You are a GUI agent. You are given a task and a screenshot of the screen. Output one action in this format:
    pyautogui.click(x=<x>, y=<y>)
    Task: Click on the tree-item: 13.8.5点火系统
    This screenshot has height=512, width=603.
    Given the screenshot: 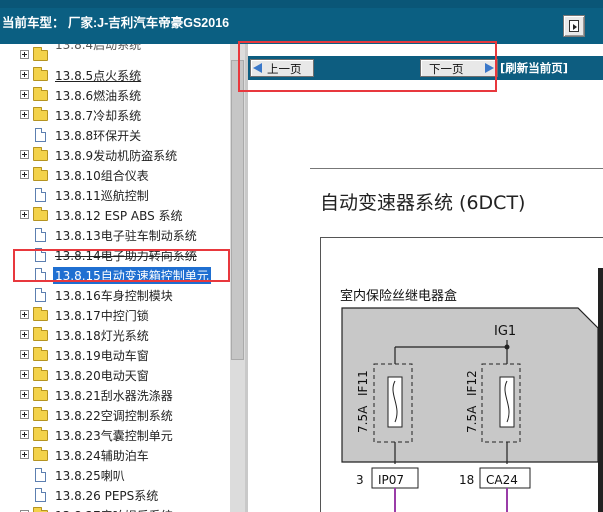 What is the action you would take?
    pyautogui.click(x=115, y=75)
    